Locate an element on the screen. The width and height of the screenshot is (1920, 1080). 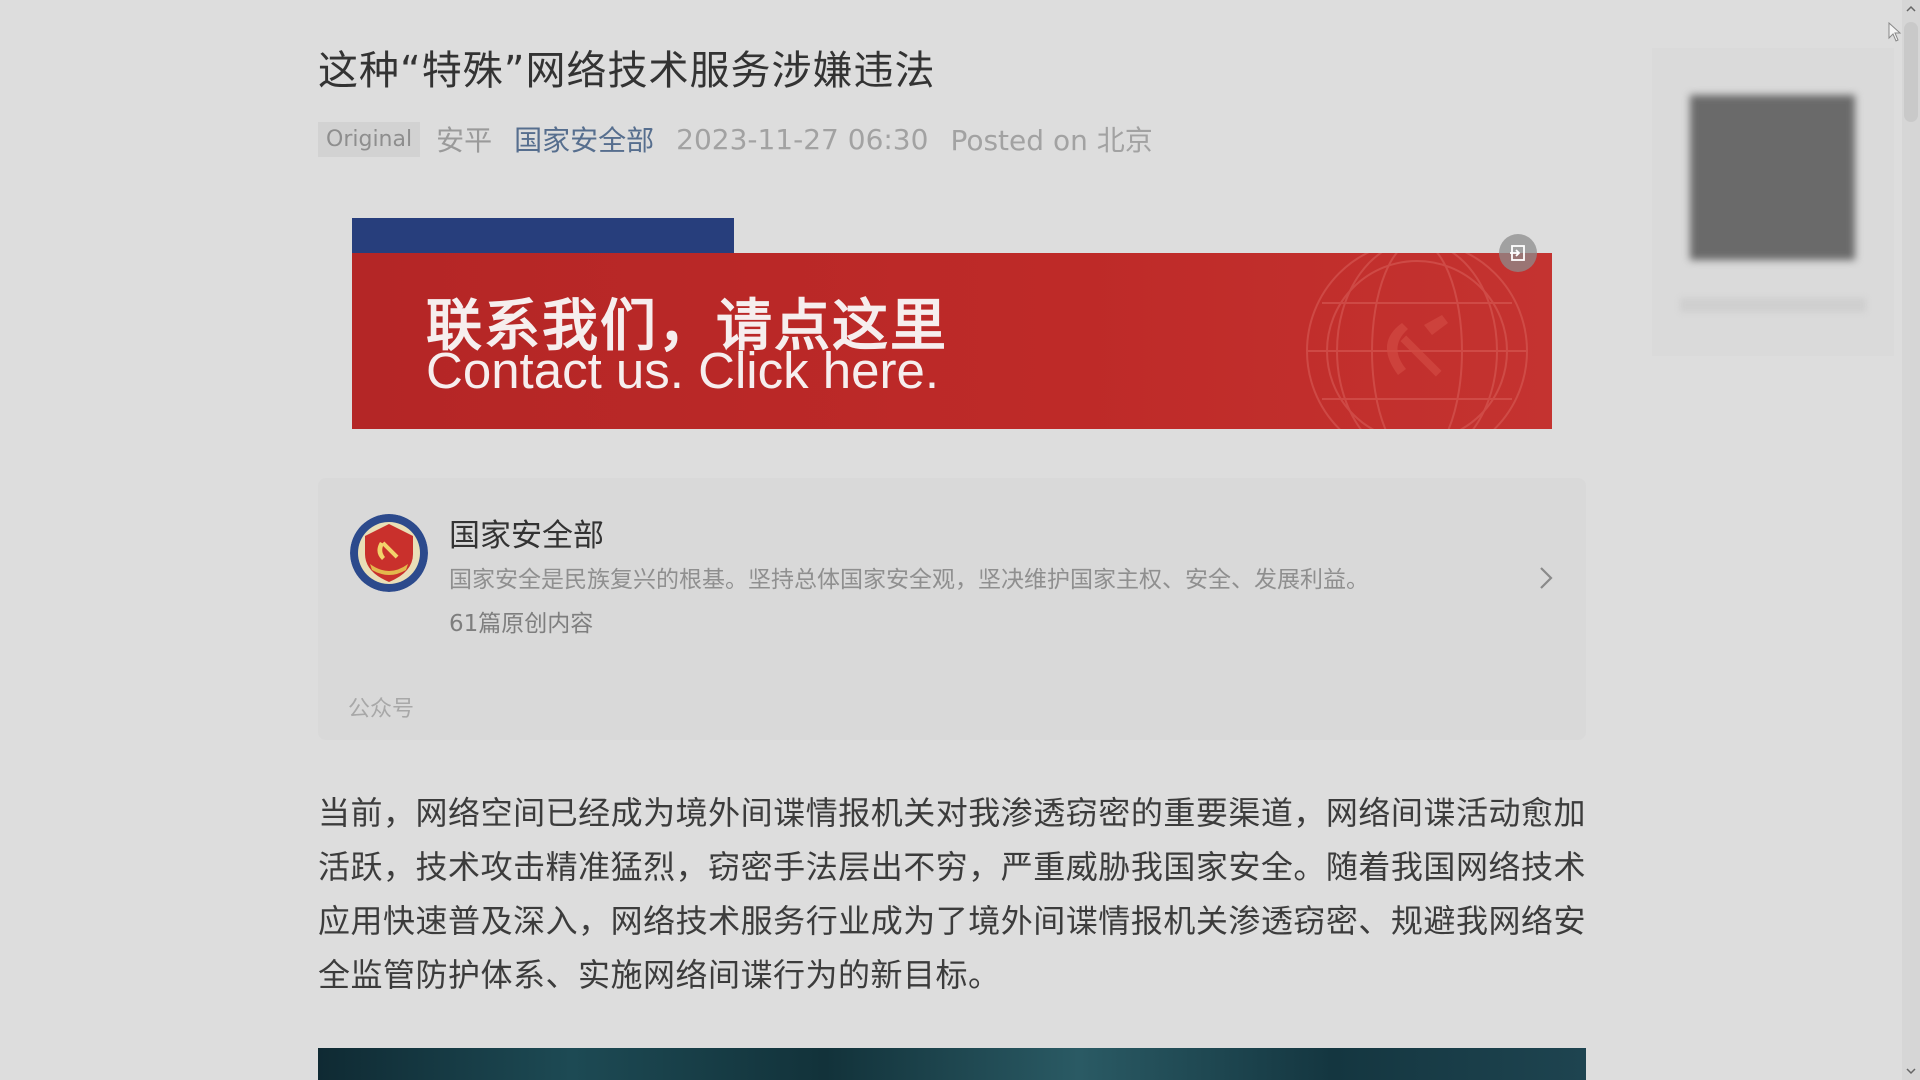
chevron-right-icon is located at coordinates (1546, 578).